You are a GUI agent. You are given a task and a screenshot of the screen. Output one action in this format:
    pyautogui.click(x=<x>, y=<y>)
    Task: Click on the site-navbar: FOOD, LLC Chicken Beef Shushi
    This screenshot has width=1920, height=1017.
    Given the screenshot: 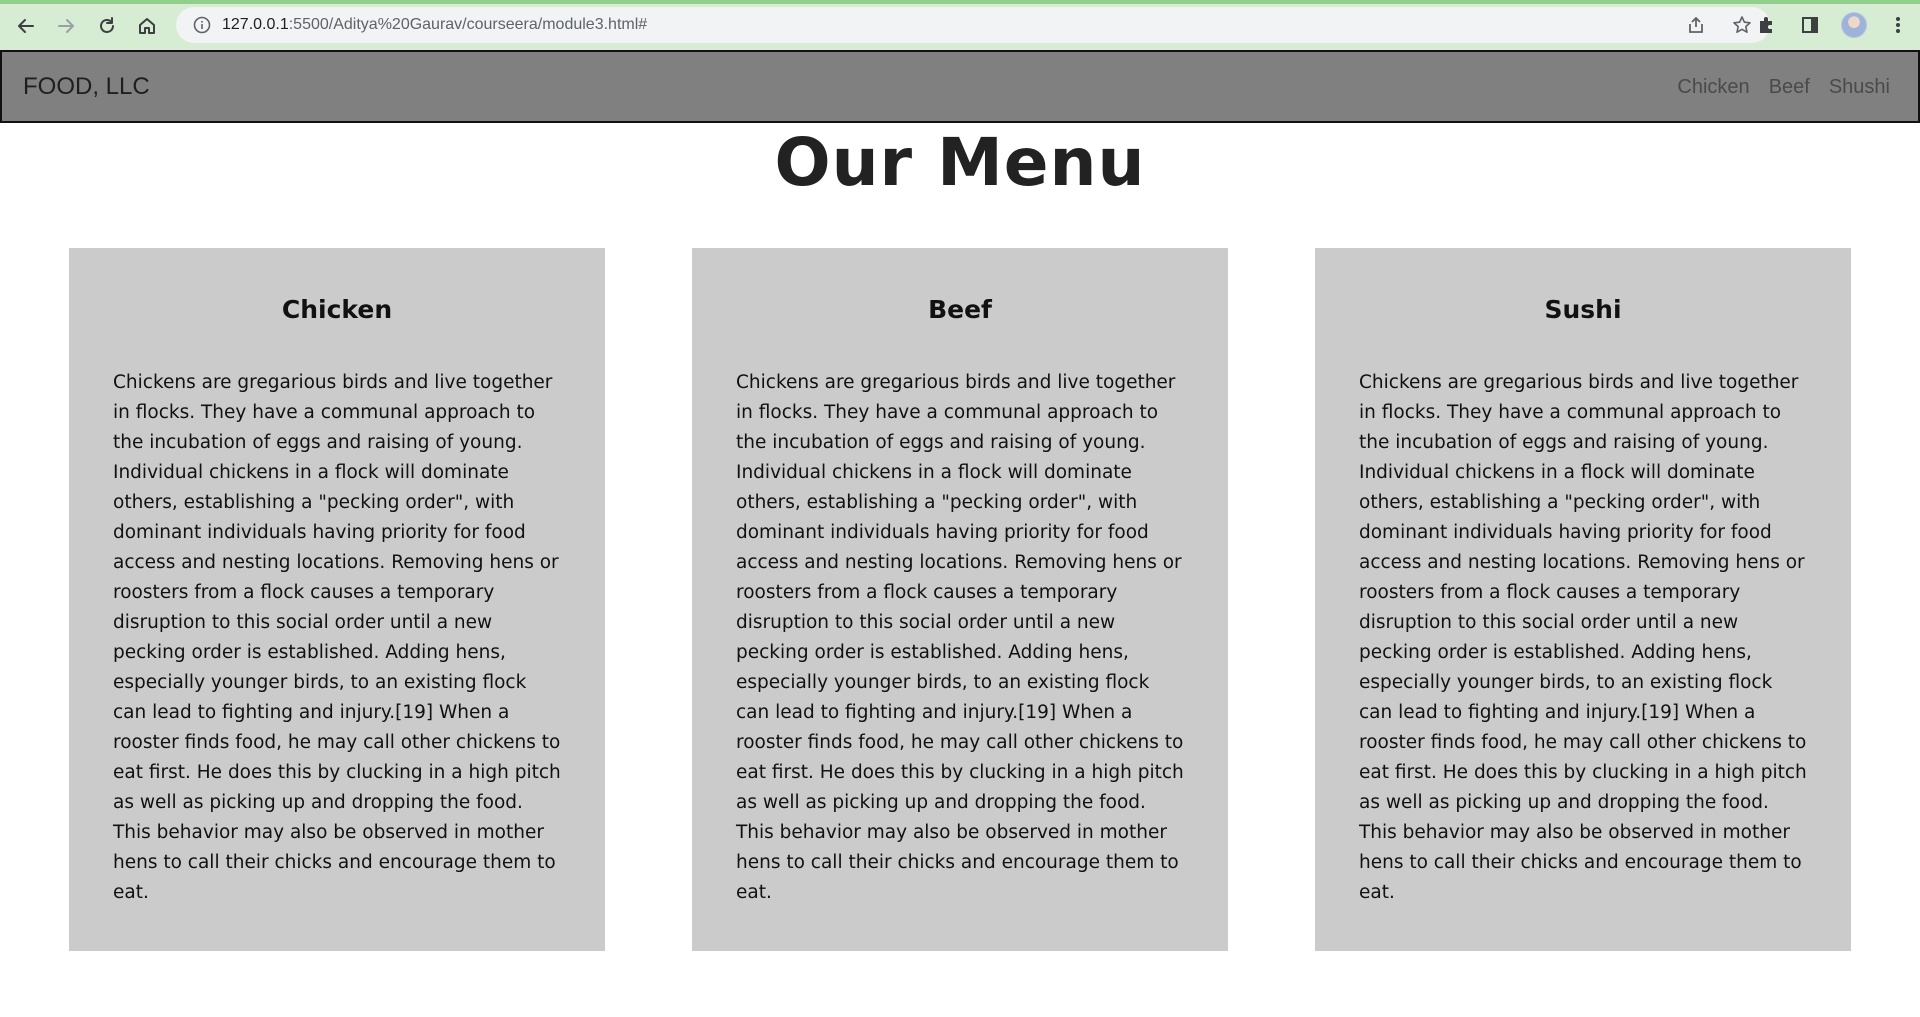 What is the action you would take?
    pyautogui.click(x=960, y=86)
    